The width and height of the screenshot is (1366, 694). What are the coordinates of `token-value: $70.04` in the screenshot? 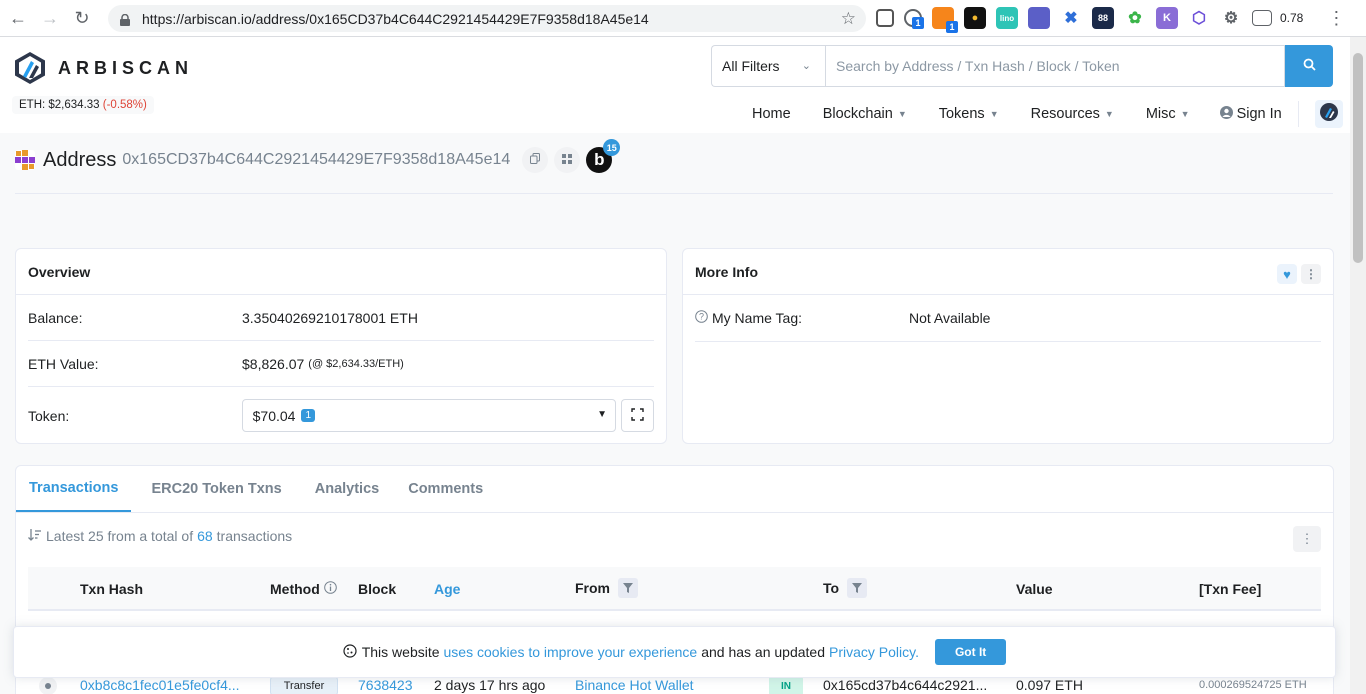 It's located at (274, 415).